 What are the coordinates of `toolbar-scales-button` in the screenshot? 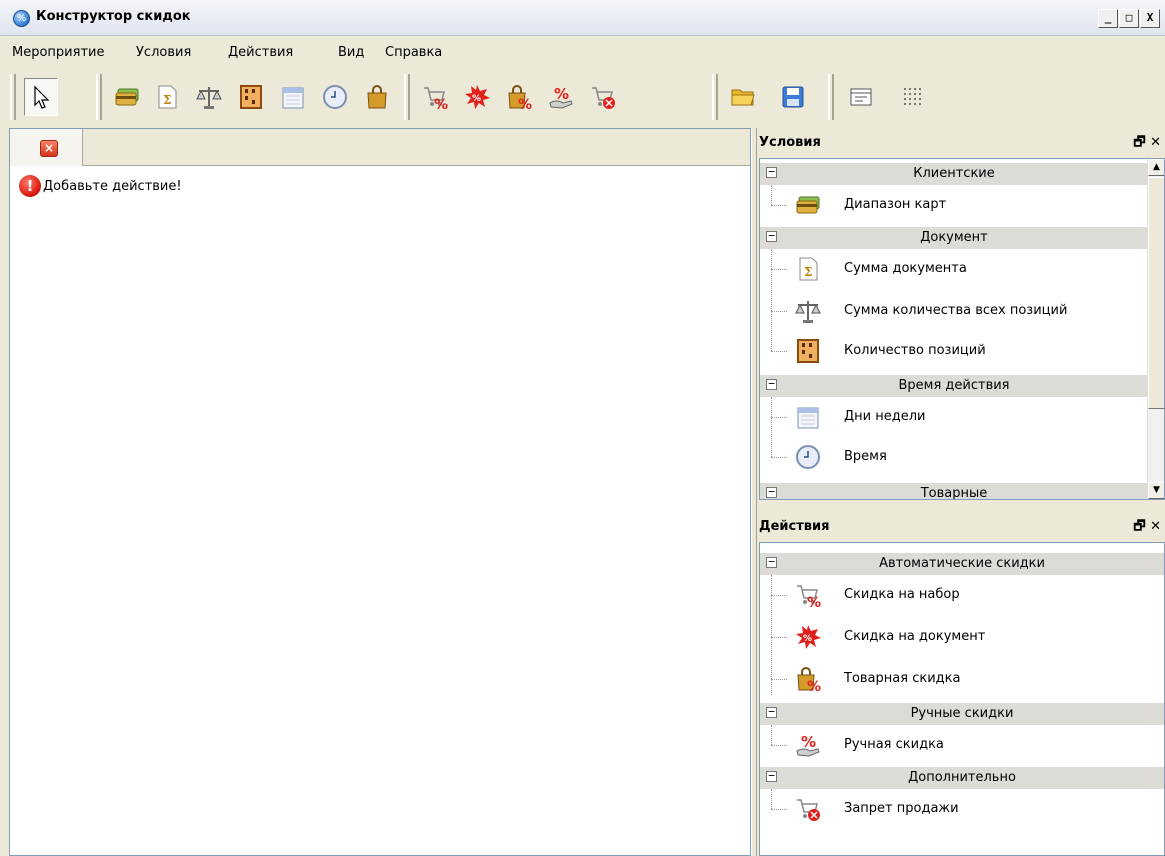 It's located at (209, 97).